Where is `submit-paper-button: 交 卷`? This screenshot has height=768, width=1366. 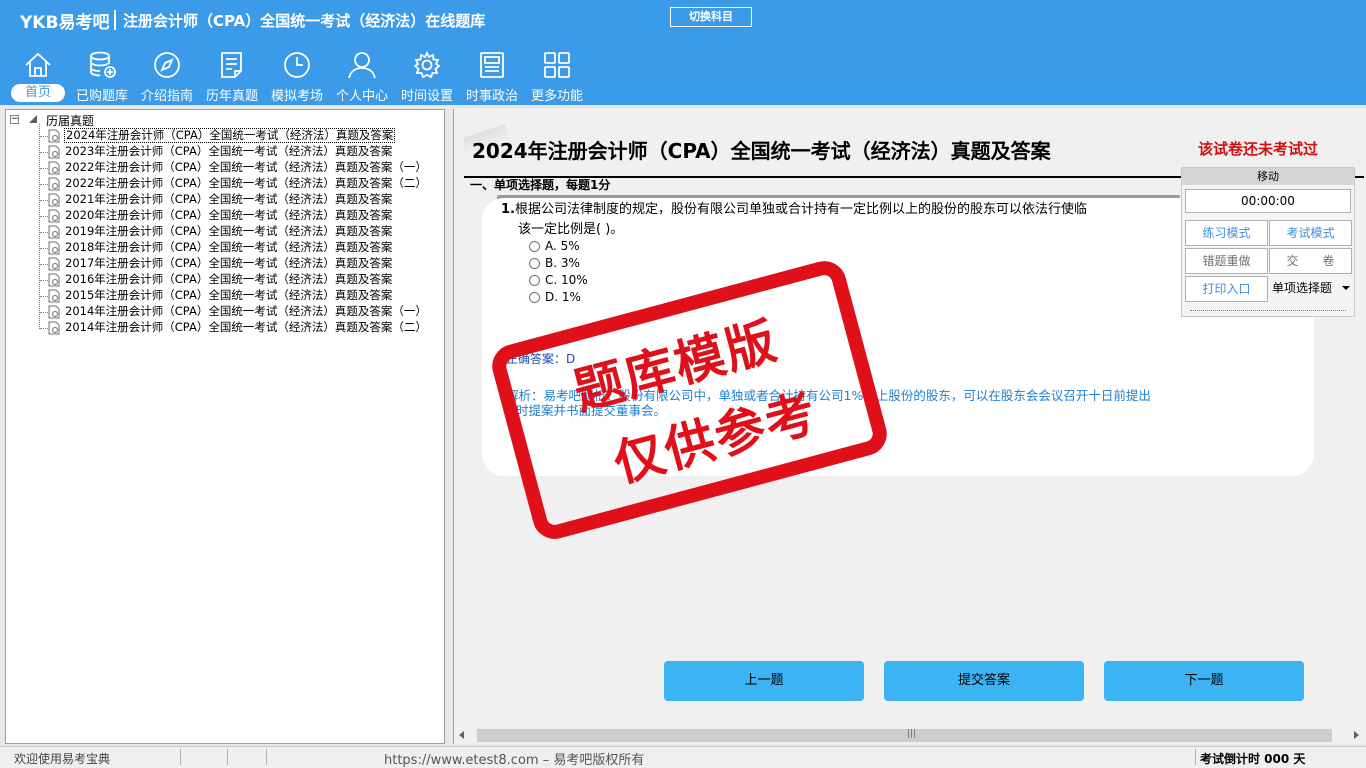
submit-paper-button: 交 卷 is located at coordinates (1310, 261).